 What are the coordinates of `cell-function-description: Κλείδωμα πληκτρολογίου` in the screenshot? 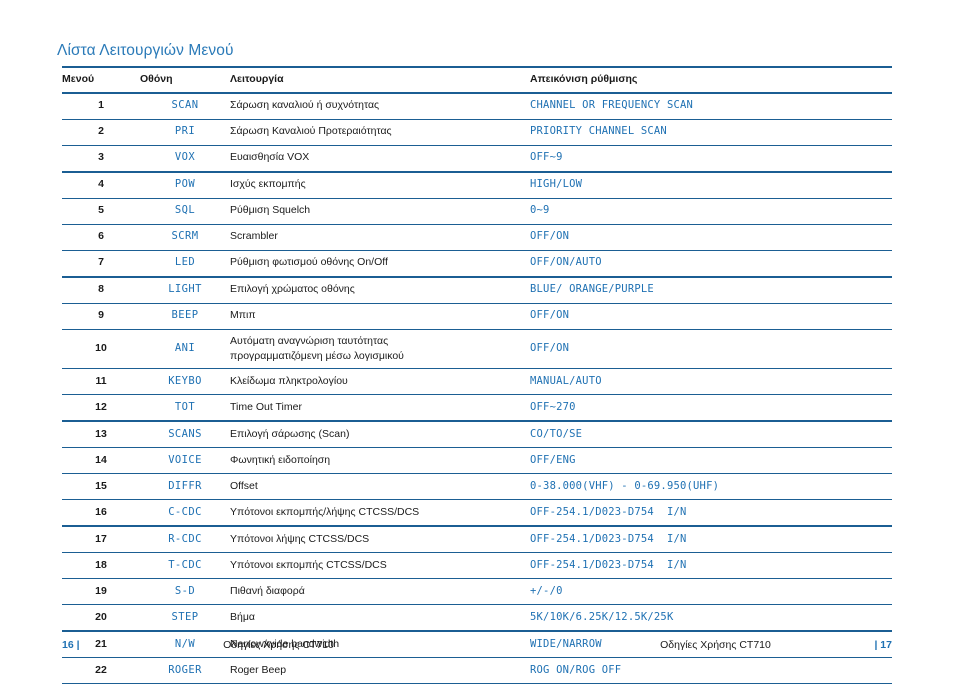 It's located at (380, 382).